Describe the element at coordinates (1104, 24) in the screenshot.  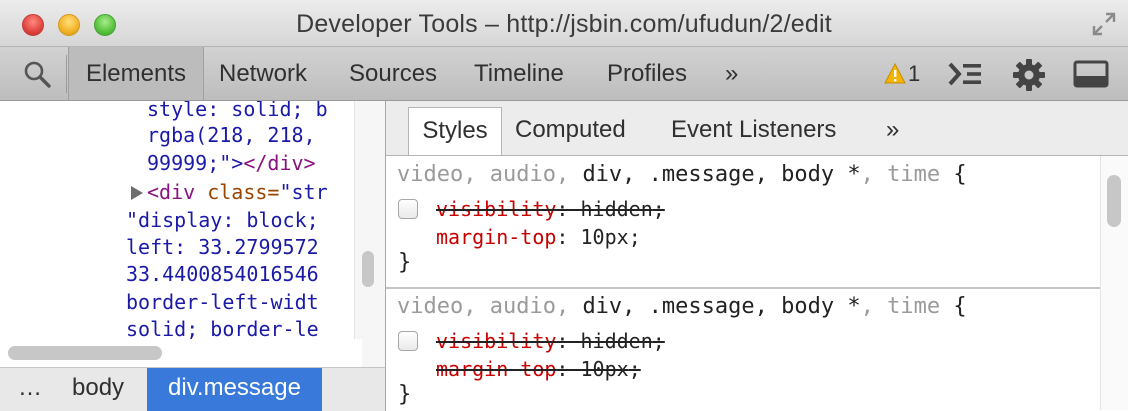
I see `fullscreen-icon` at that location.